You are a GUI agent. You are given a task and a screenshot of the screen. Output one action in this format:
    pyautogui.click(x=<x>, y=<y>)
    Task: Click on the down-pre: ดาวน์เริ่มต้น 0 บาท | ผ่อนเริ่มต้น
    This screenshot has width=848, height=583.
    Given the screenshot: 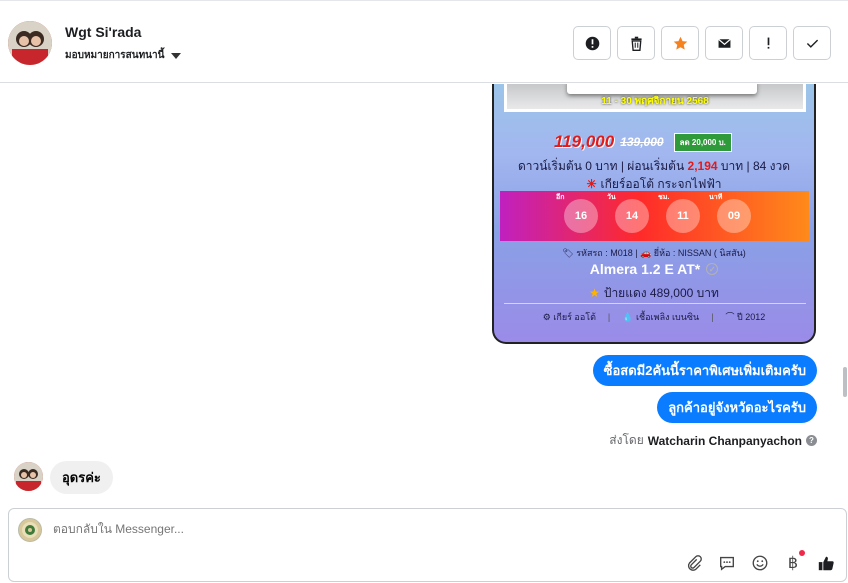 What is the action you would take?
    pyautogui.click(x=601, y=166)
    